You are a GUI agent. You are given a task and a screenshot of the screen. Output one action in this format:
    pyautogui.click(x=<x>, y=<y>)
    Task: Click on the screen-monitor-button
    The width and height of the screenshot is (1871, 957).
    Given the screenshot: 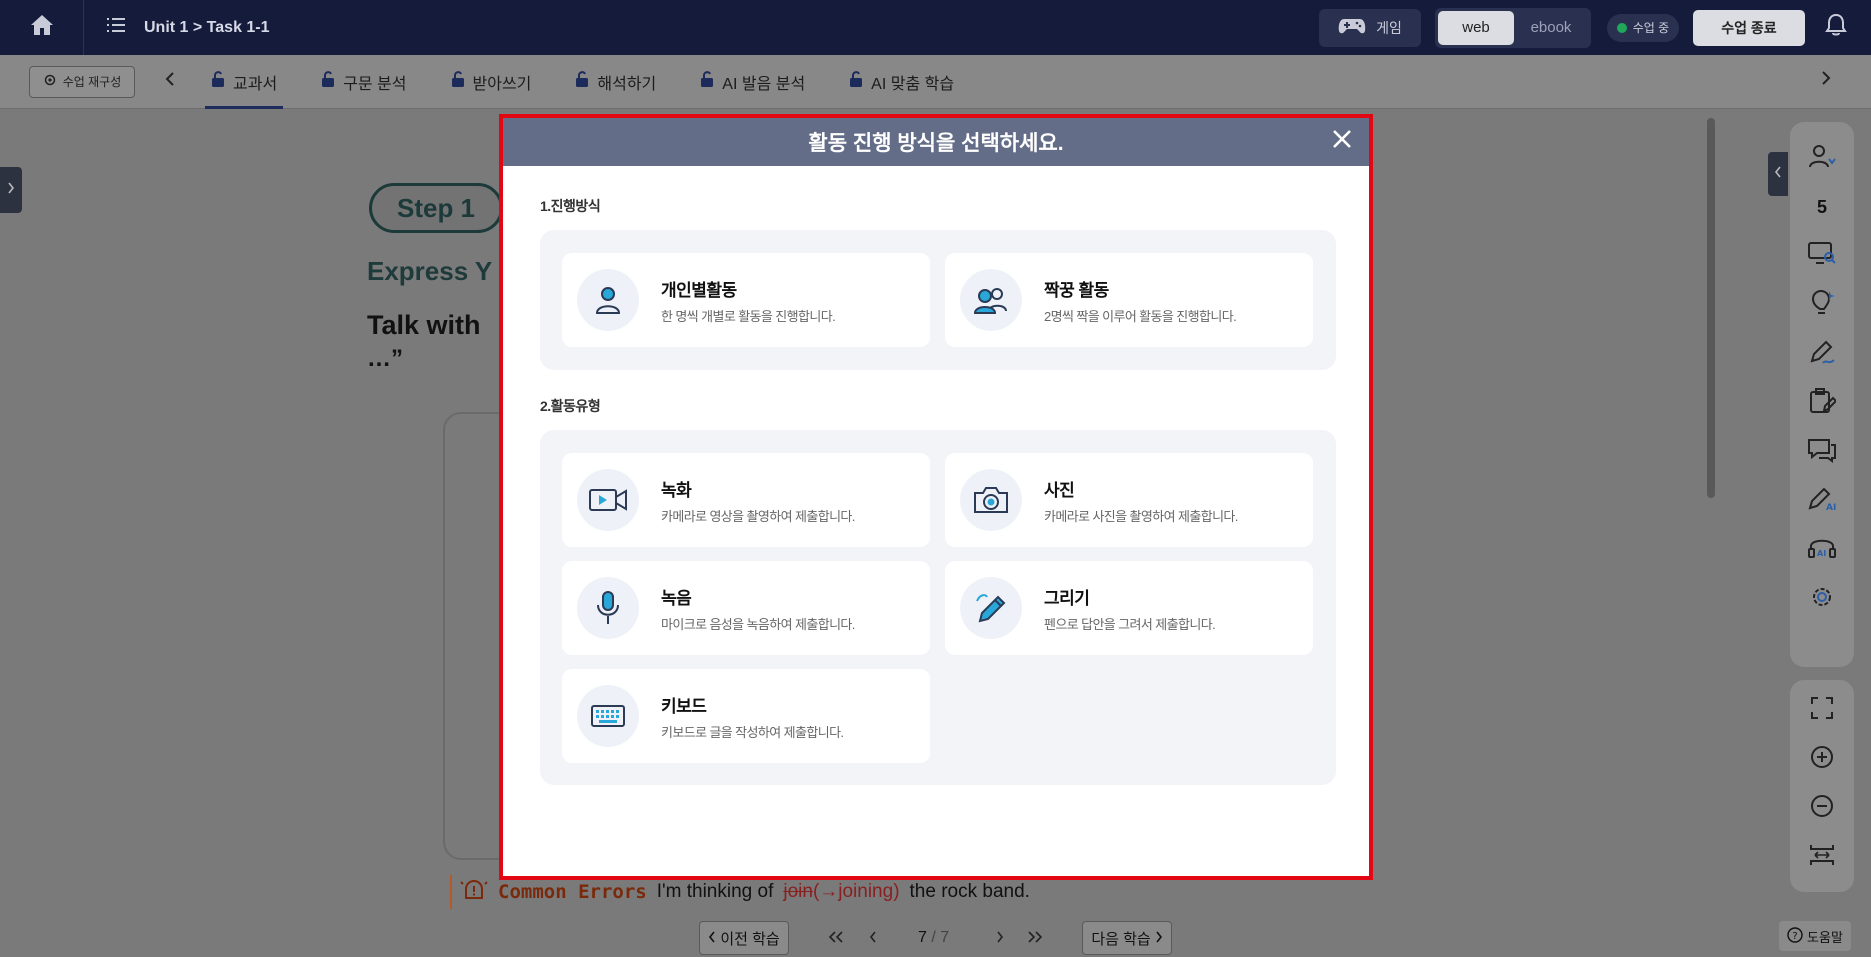 What is the action you would take?
    pyautogui.click(x=1822, y=256)
    